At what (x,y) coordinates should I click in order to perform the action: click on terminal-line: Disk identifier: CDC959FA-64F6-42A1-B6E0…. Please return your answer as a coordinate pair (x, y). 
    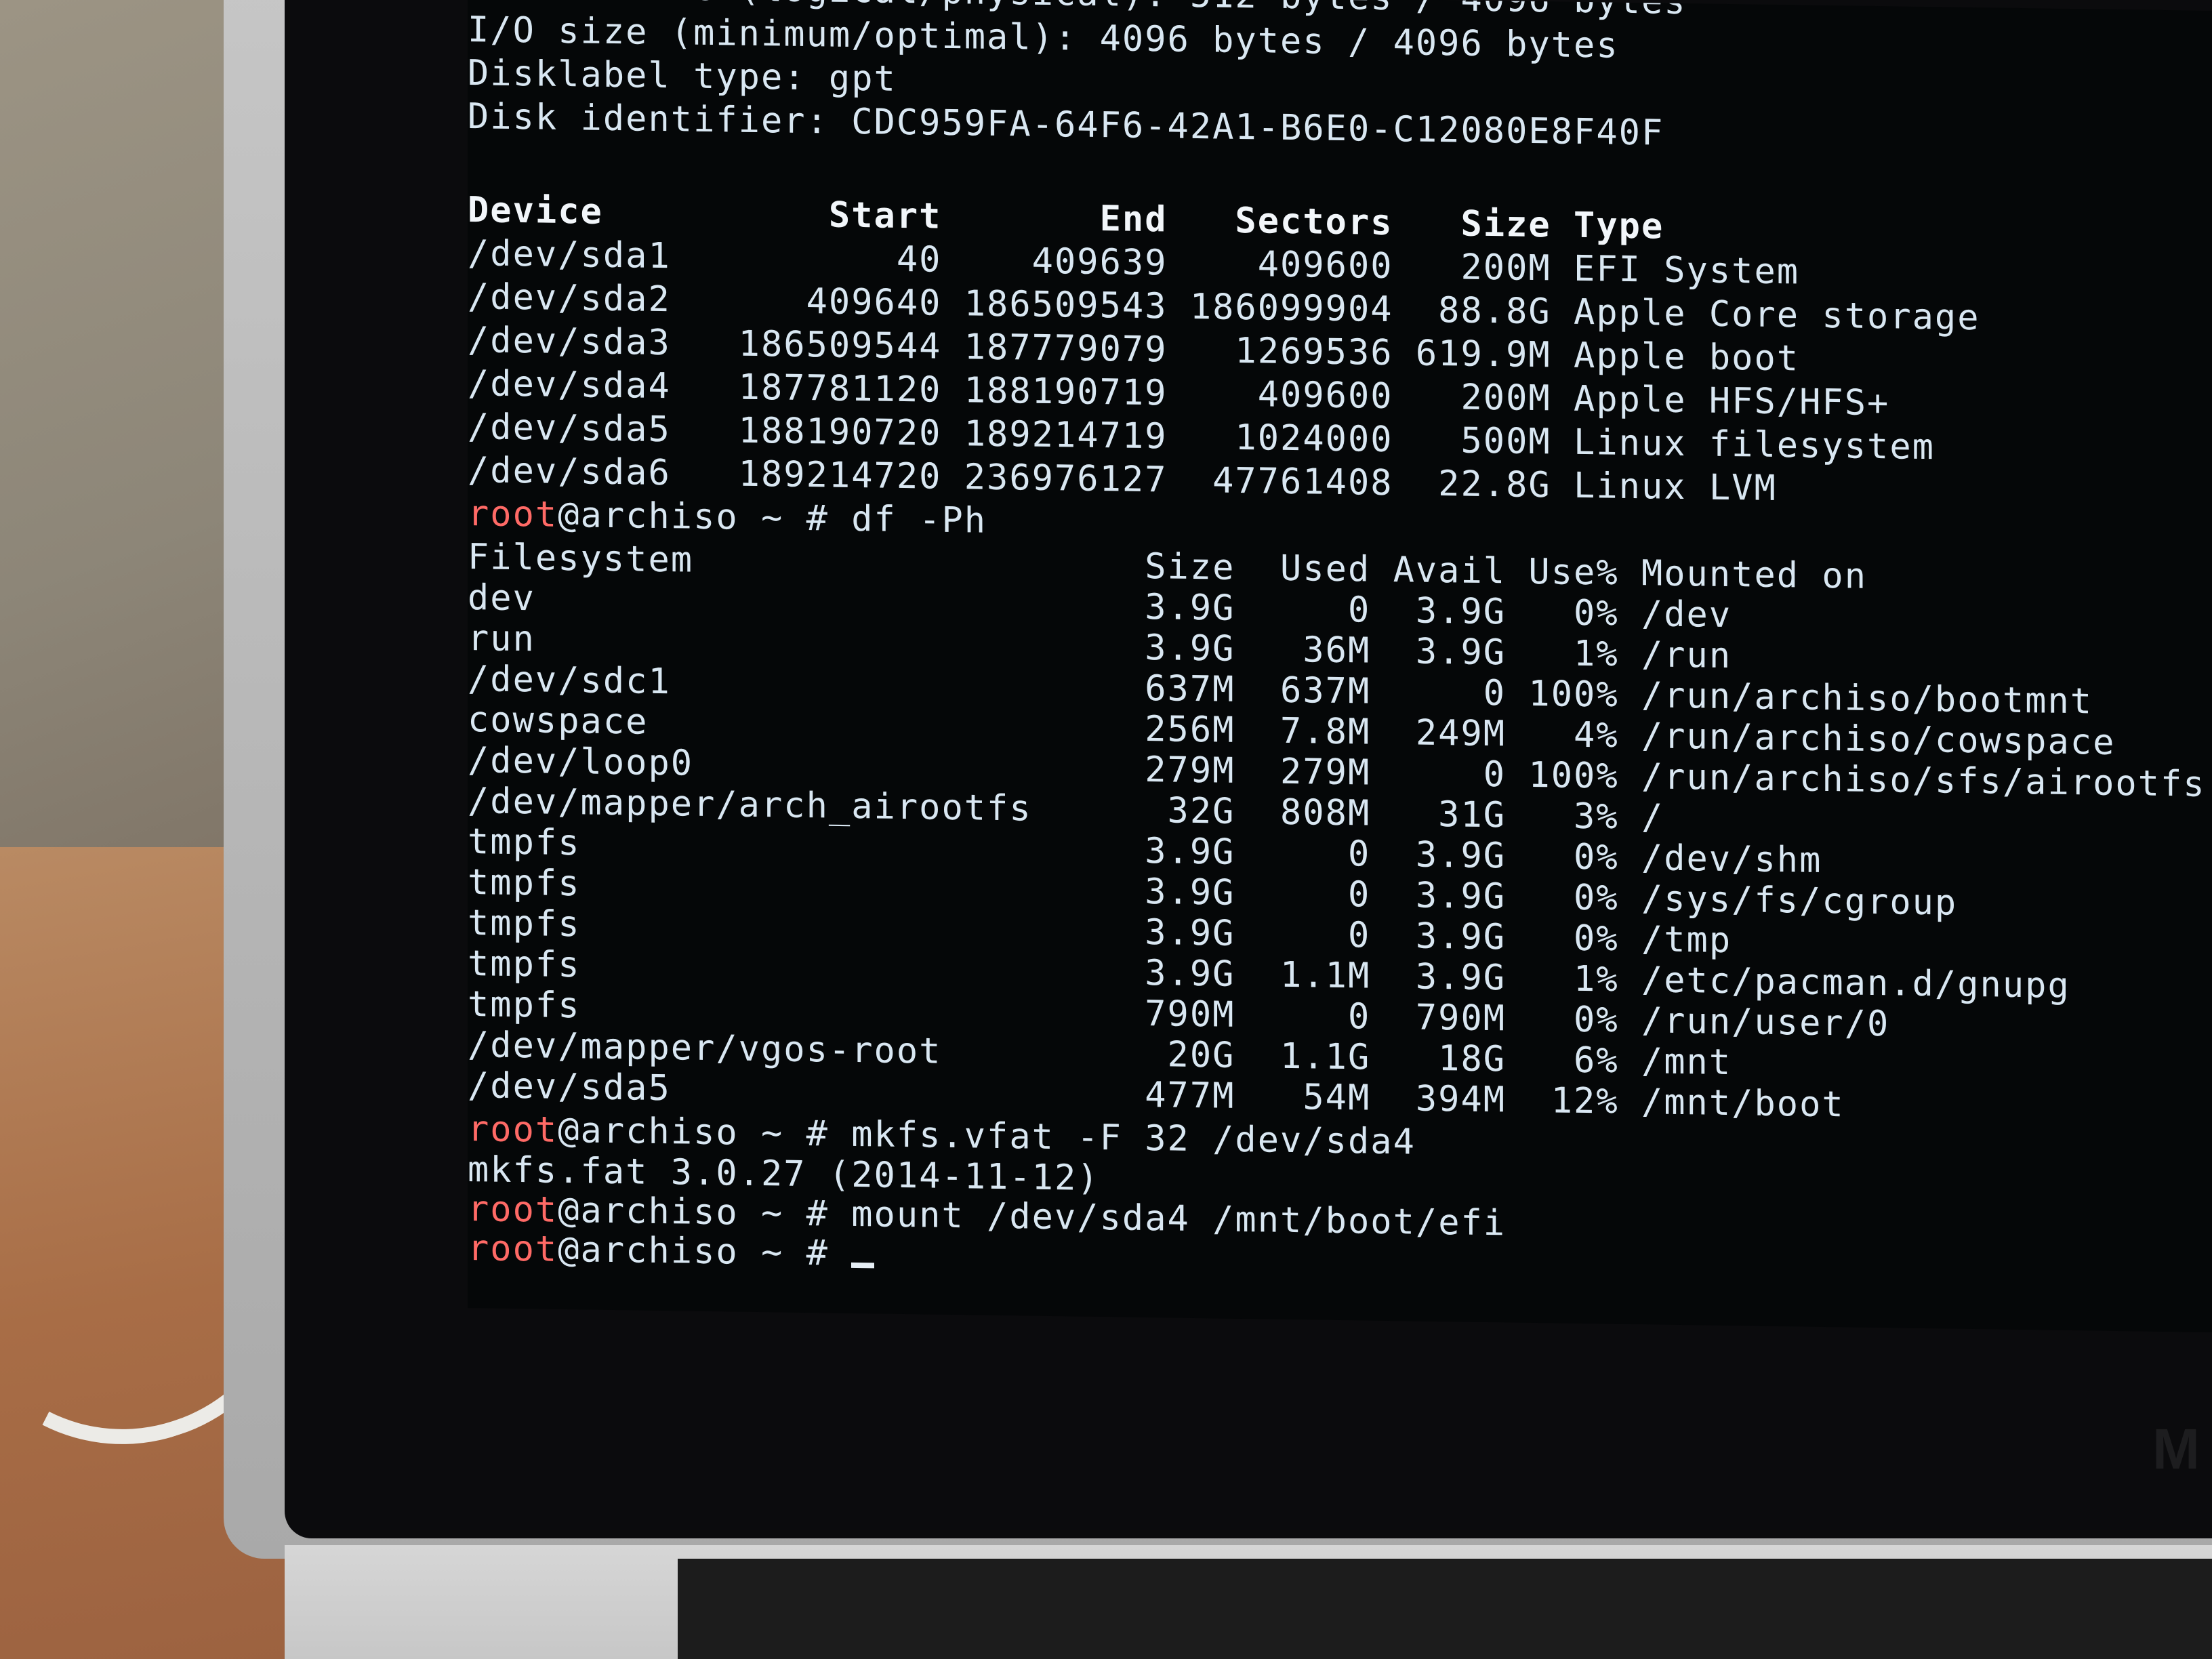
    Looking at the image, I should click on (1066, 125).